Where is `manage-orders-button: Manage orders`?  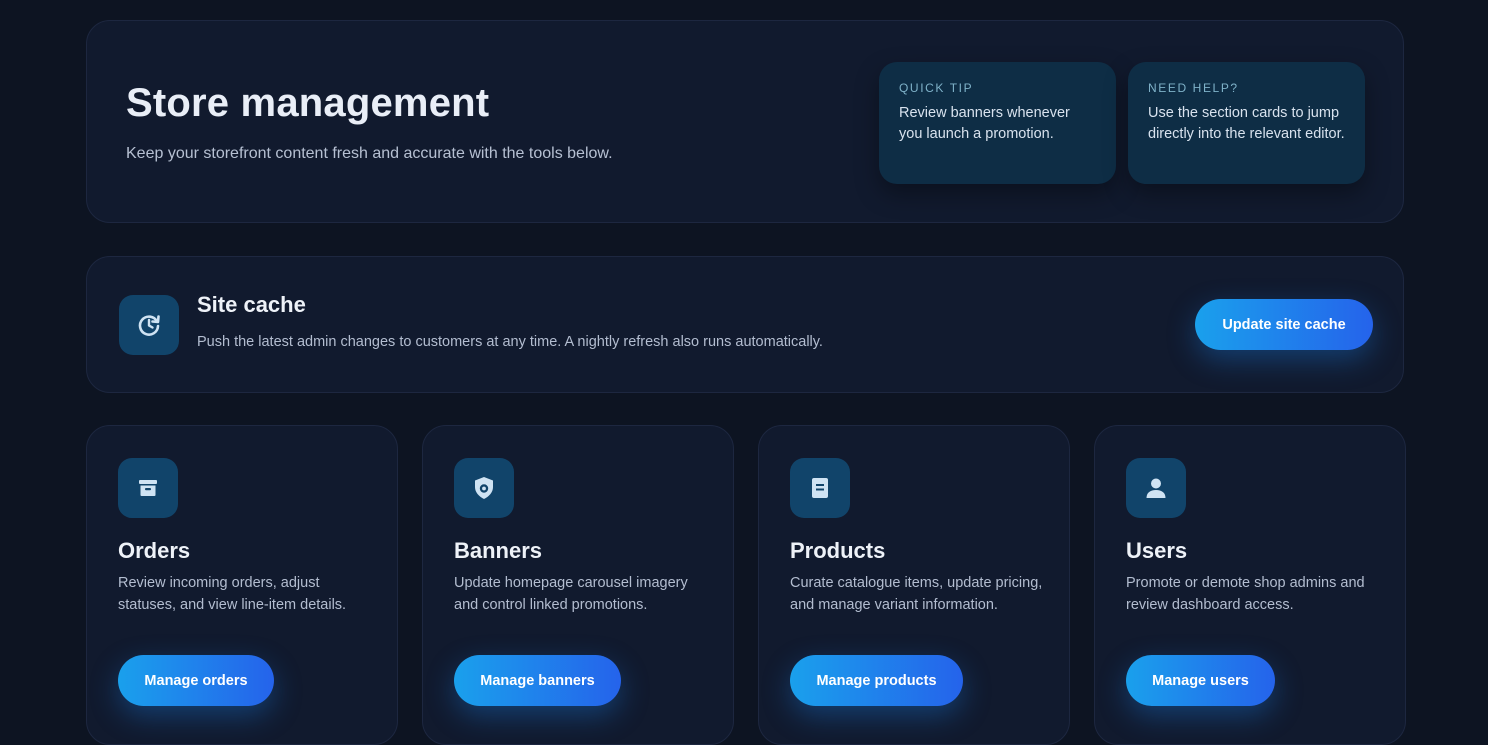 manage-orders-button: Manage orders is located at coordinates (196, 680).